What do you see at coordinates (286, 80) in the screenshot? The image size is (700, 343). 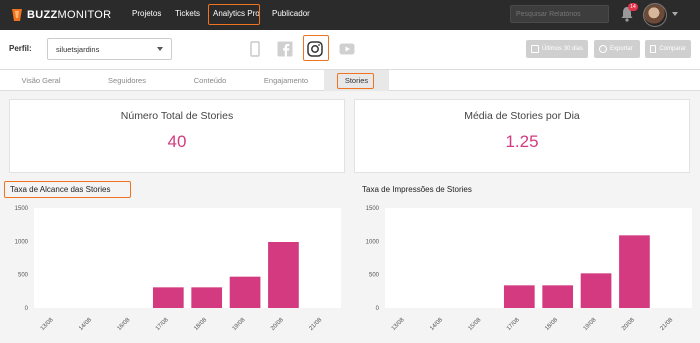 I see `tab-engajamento: Engajamento` at bounding box center [286, 80].